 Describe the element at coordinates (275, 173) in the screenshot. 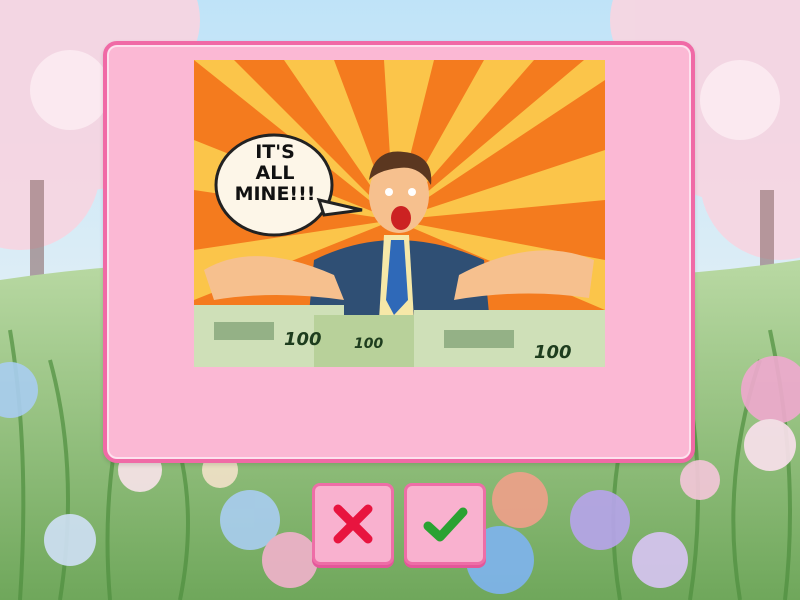

I see `speech-bubble-text: IT'S ALL MINE!!!` at that location.